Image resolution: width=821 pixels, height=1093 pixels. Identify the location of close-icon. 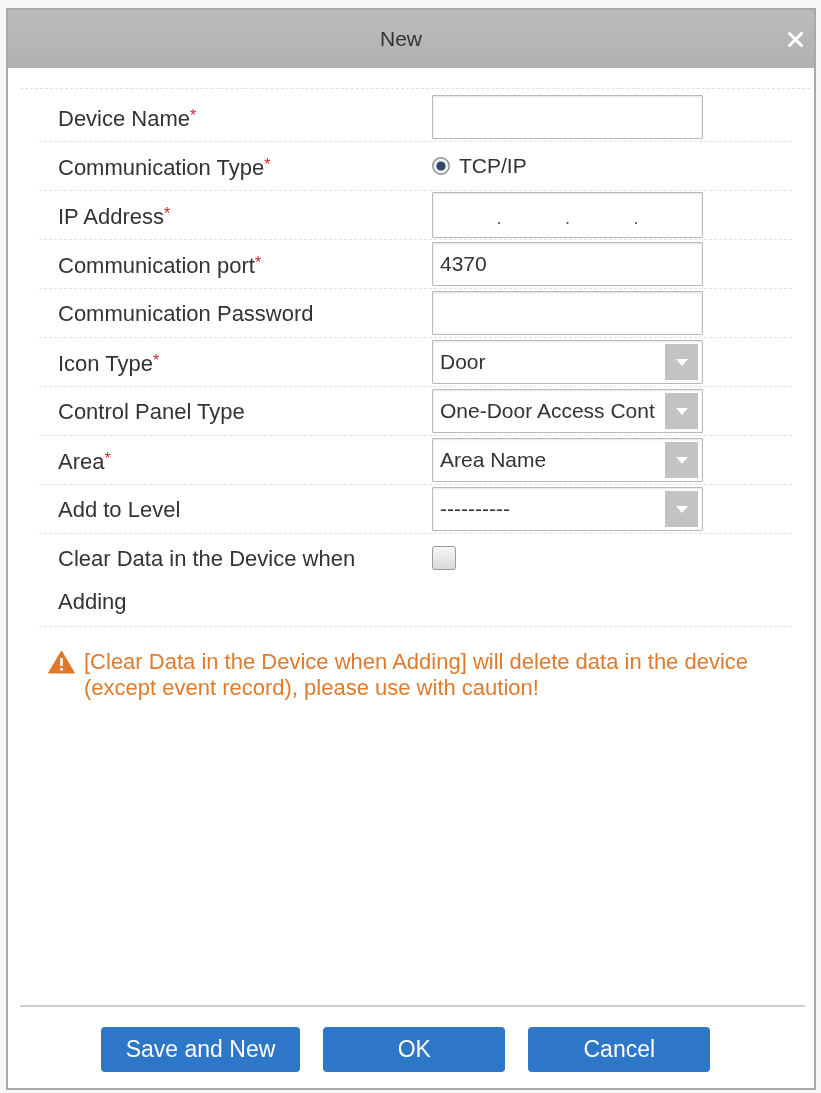
(795, 39).